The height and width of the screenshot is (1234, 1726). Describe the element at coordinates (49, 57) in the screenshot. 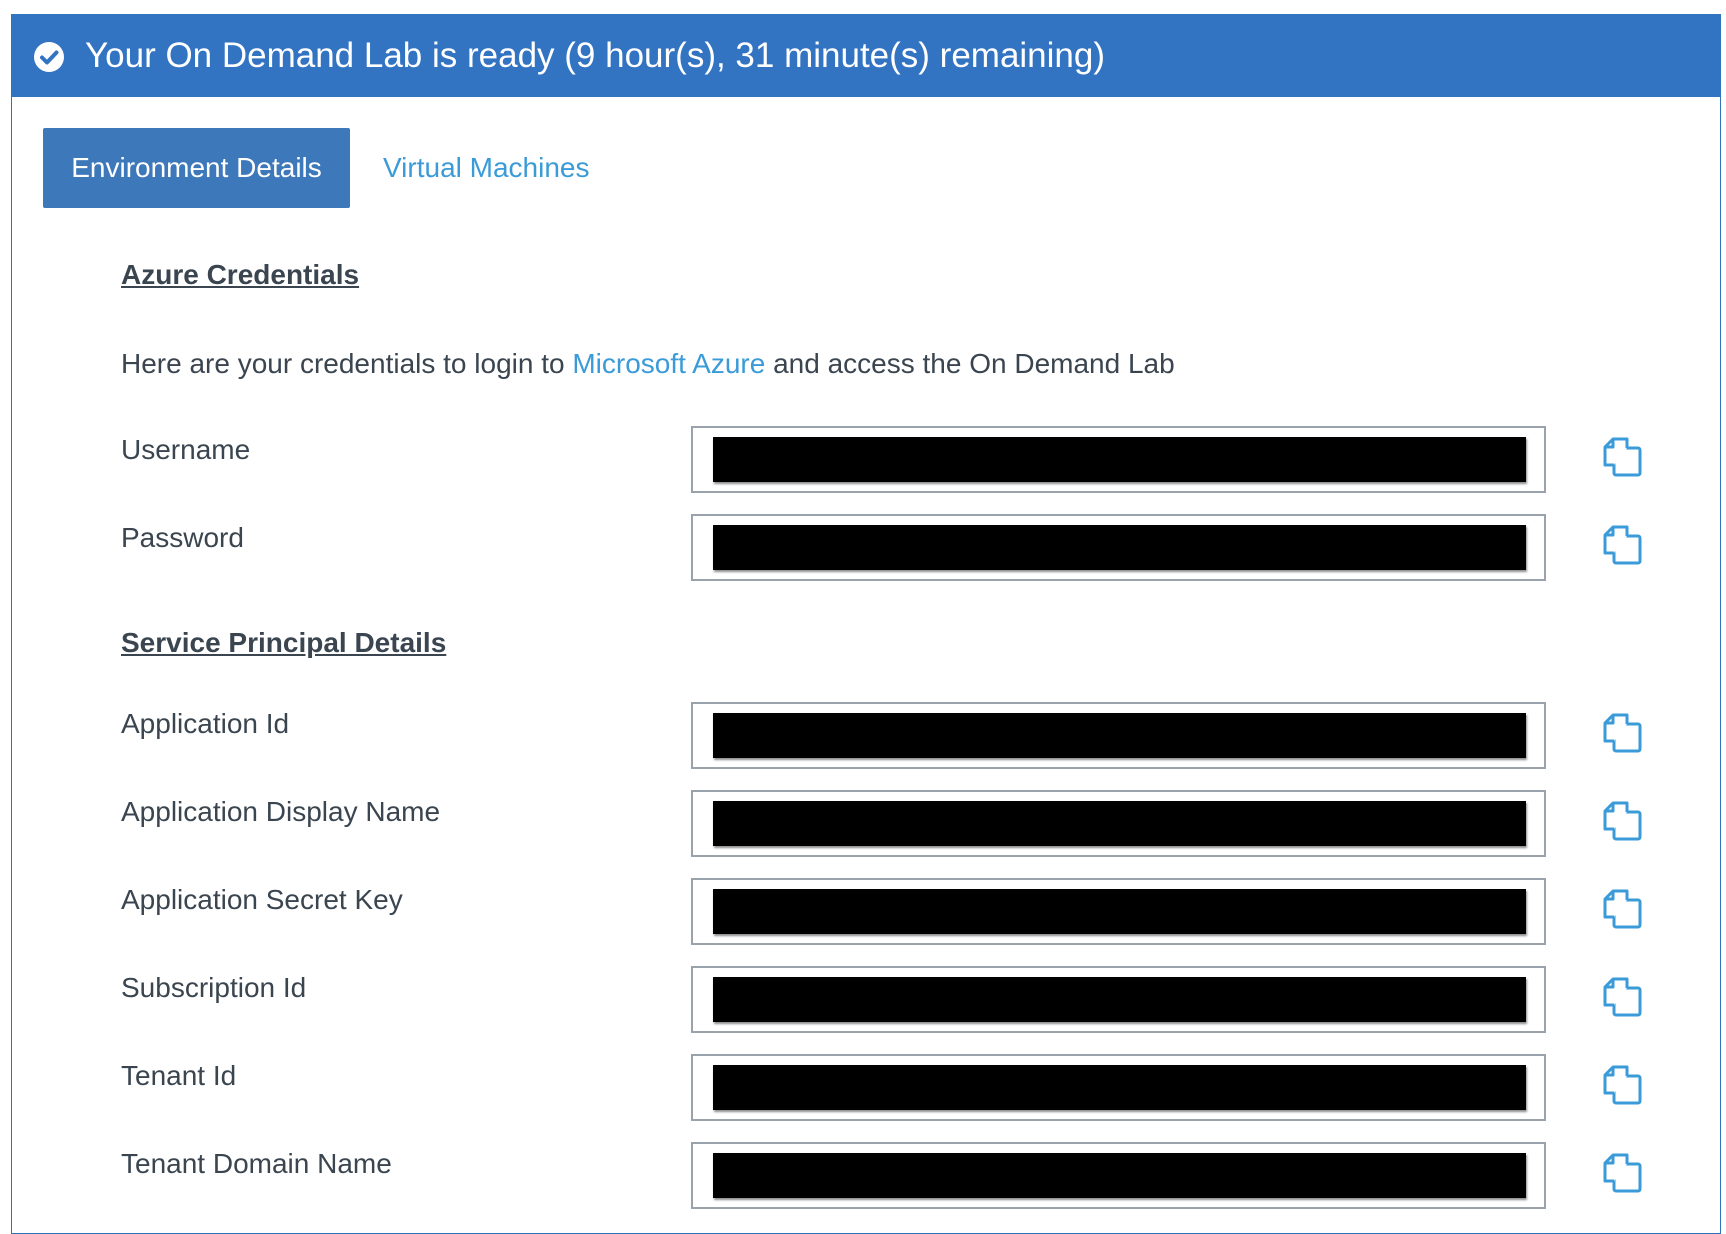

I see `check-circle-icon` at that location.